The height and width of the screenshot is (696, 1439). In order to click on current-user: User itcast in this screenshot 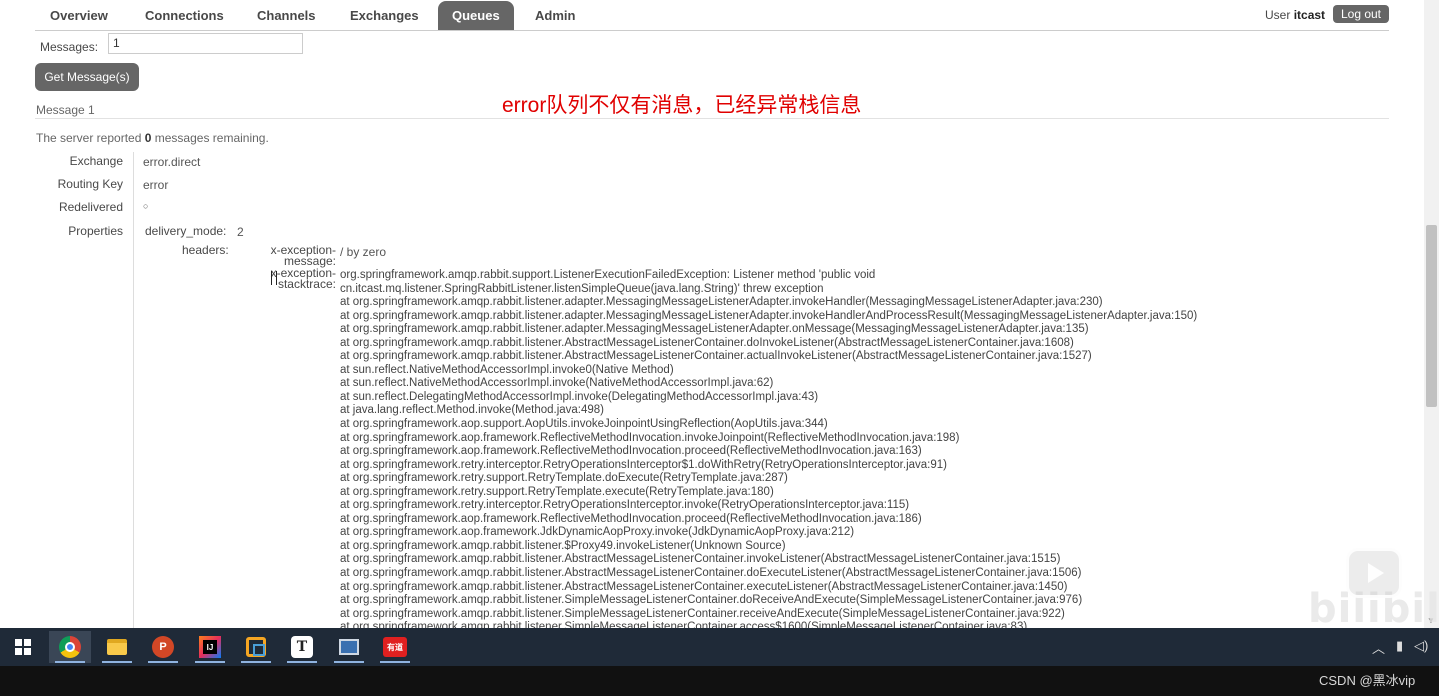, I will do `click(1295, 15)`.